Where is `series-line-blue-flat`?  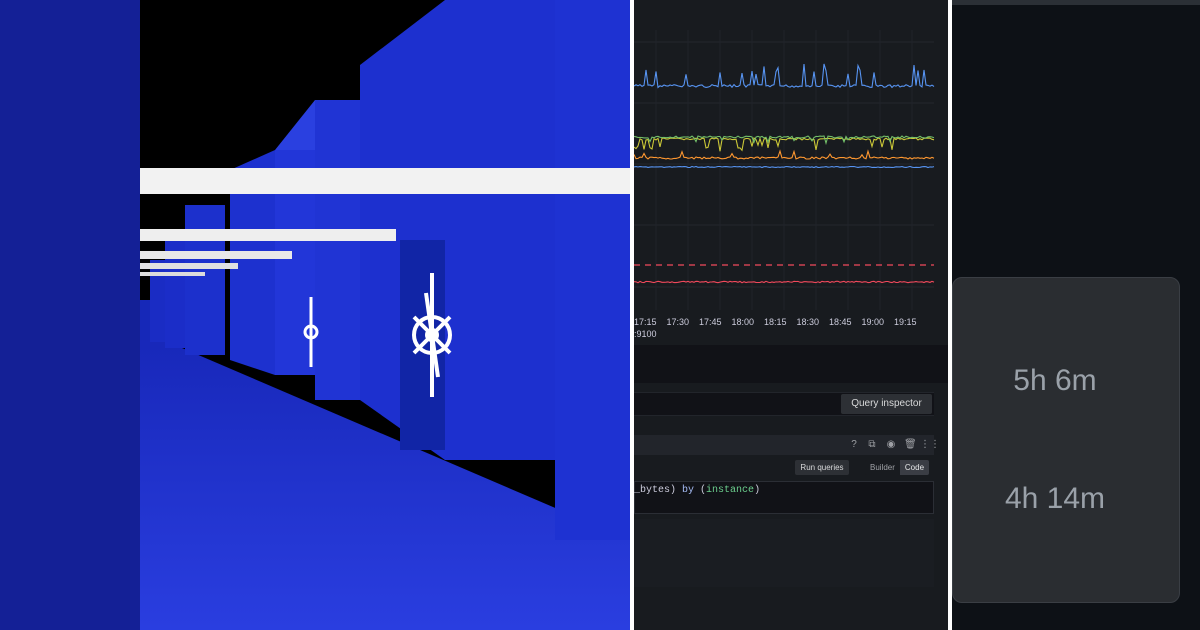 series-line-blue-flat is located at coordinates (784, 167).